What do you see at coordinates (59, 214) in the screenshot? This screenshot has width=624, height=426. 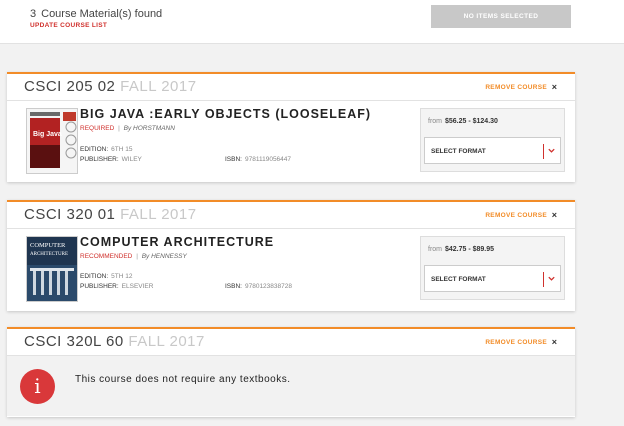 I see `course-code: CSCI 320` at bounding box center [59, 214].